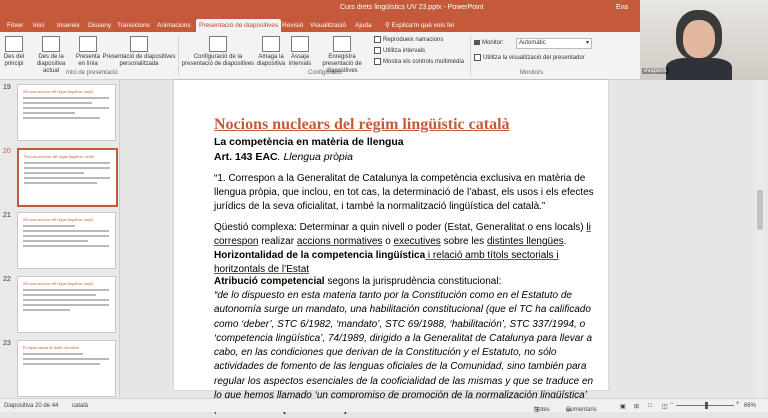  I want to click on tab-file: Fitxer, so click(15, 25).